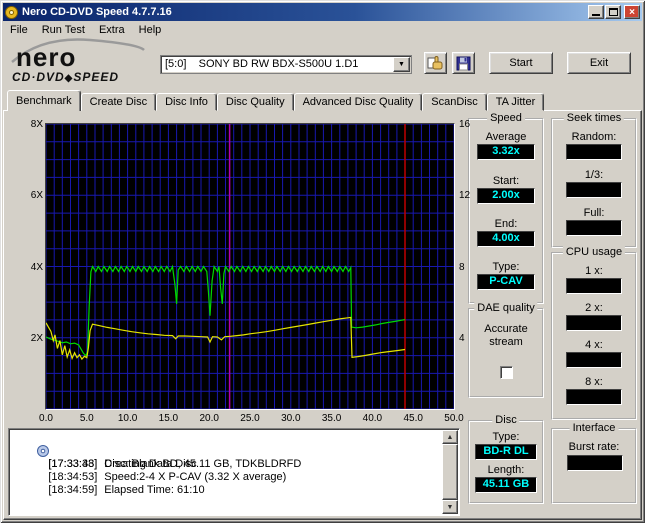 The width and height of the screenshot is (645, 523). Describe the element at coordinates (506, 308) in the screenshot. I see `dae-quality-group-title: DAE quality` at that location.